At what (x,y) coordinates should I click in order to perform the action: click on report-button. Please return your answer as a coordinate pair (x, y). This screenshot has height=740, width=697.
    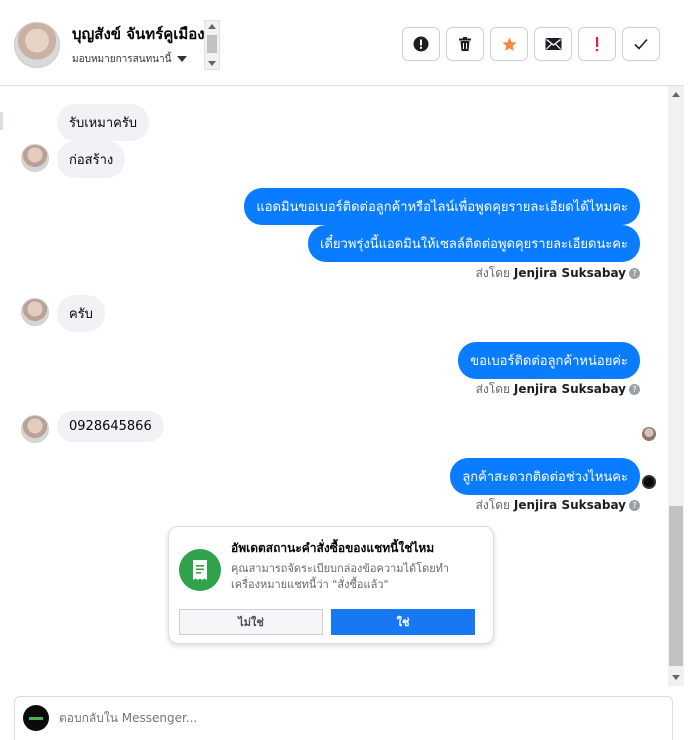
    Looking at the image, I should click on (421, 44).